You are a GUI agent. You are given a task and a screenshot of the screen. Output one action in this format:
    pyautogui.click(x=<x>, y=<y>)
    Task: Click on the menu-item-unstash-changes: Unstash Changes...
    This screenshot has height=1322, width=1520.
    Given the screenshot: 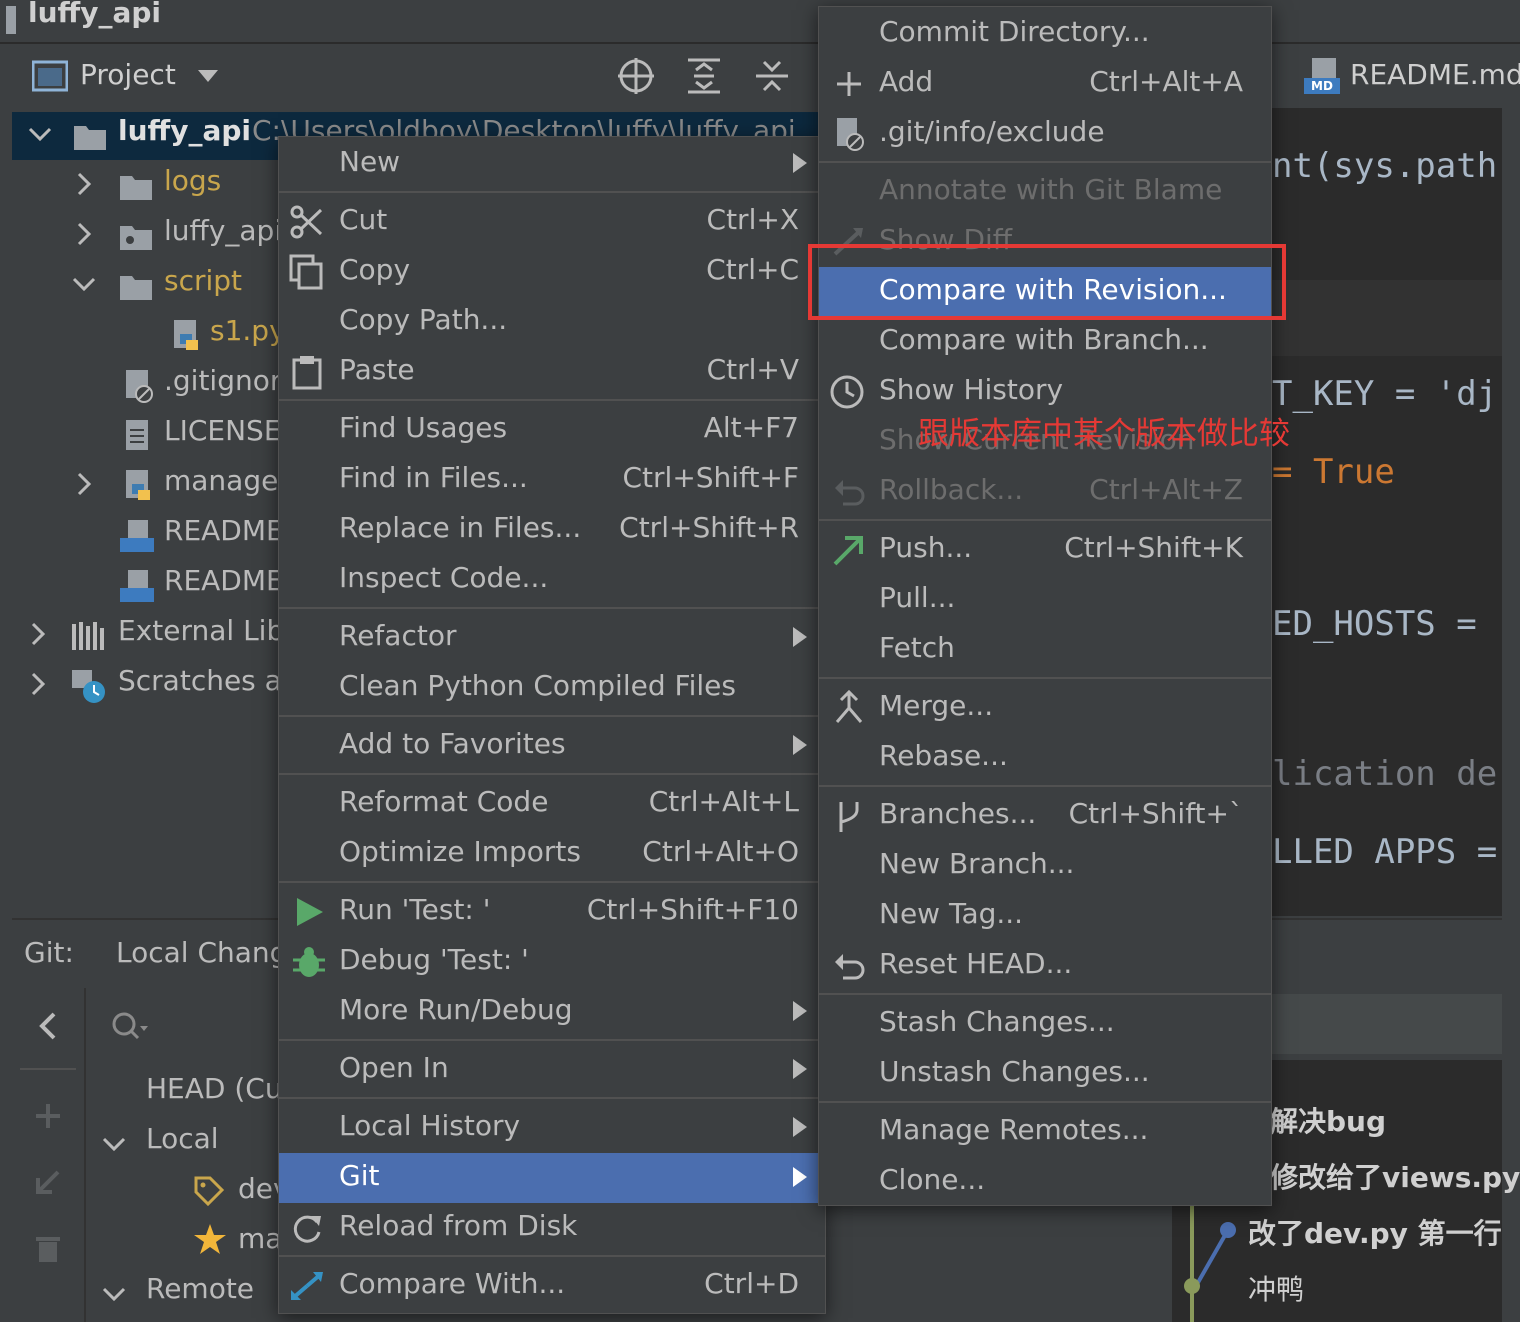 What is the action you would take?
    pyautogui.click(x=1045, y=1074)
    